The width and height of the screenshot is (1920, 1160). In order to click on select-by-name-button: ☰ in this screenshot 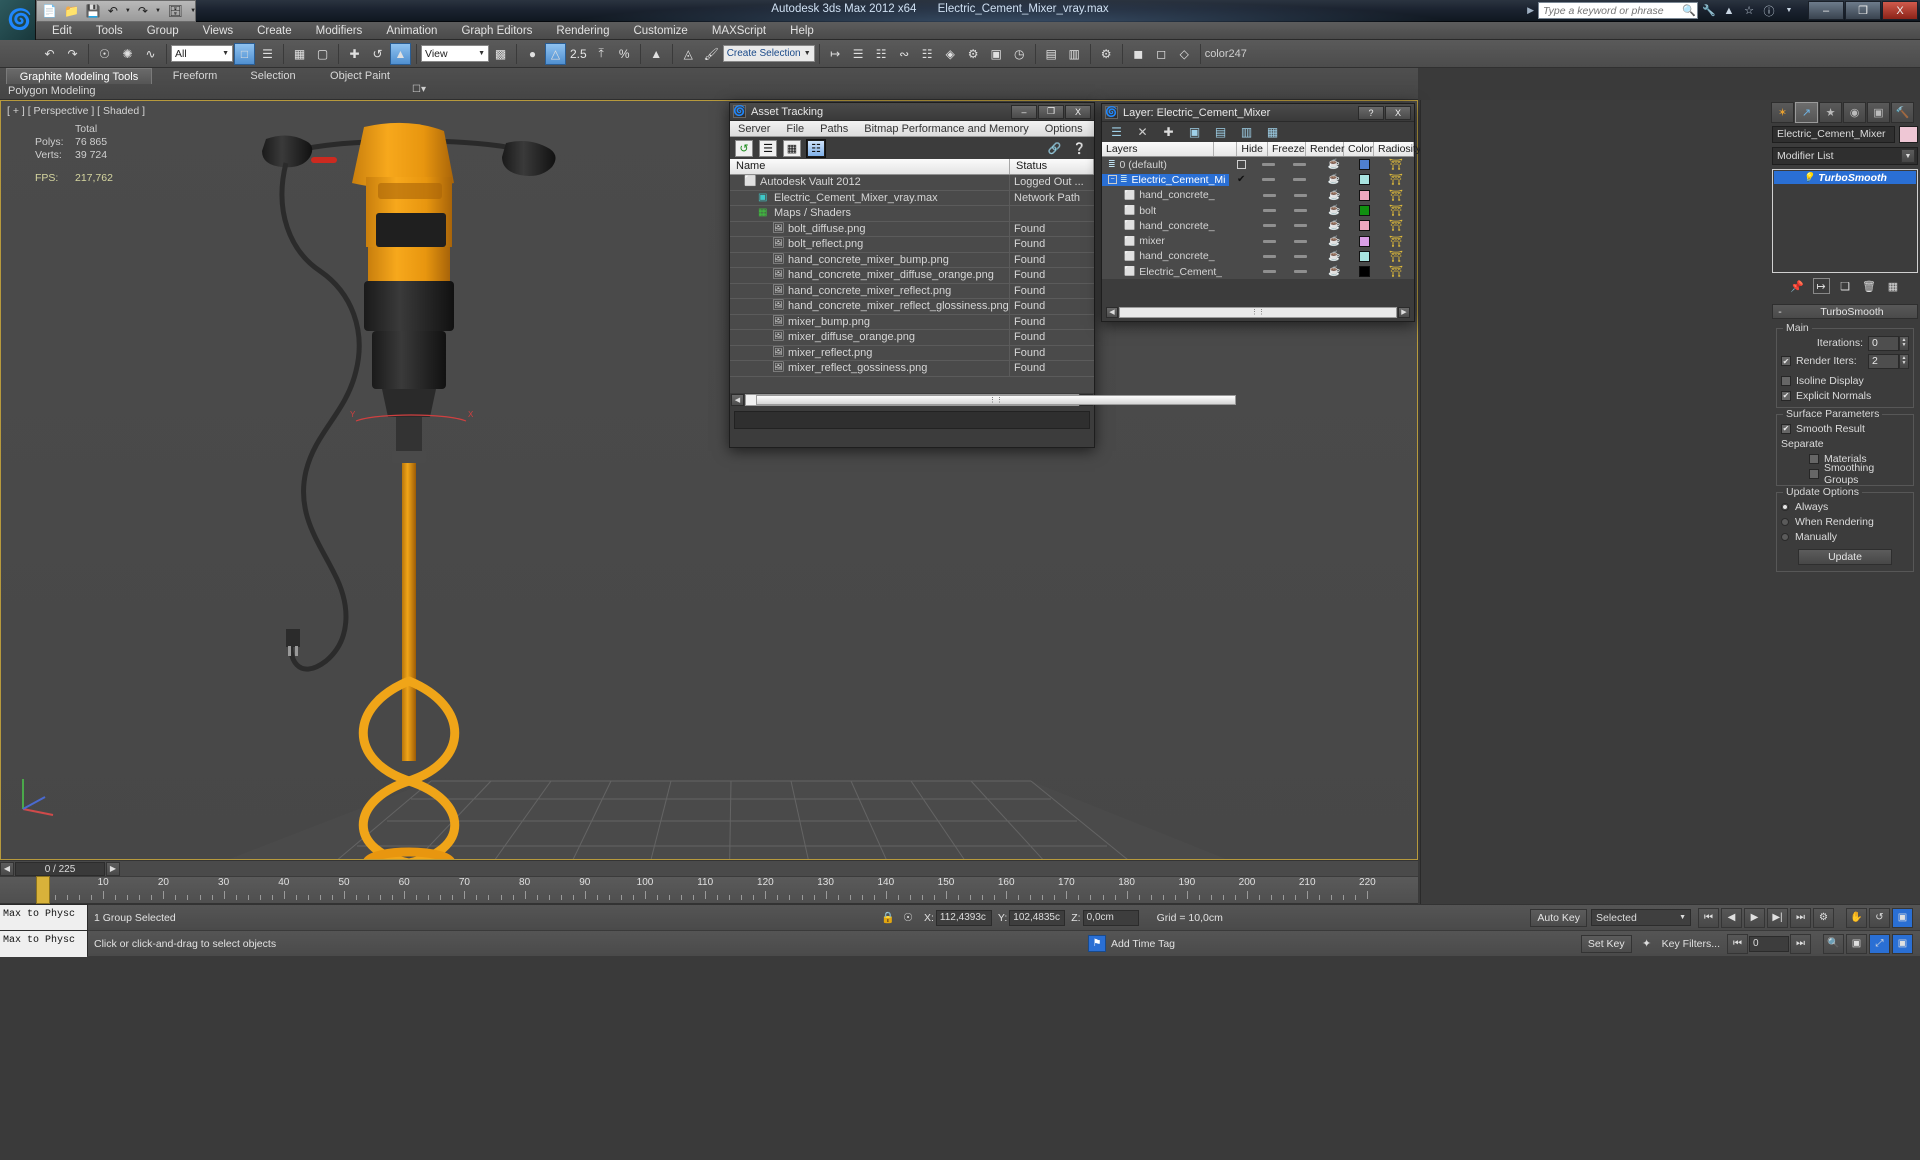, I will do `click(267, 54)`.